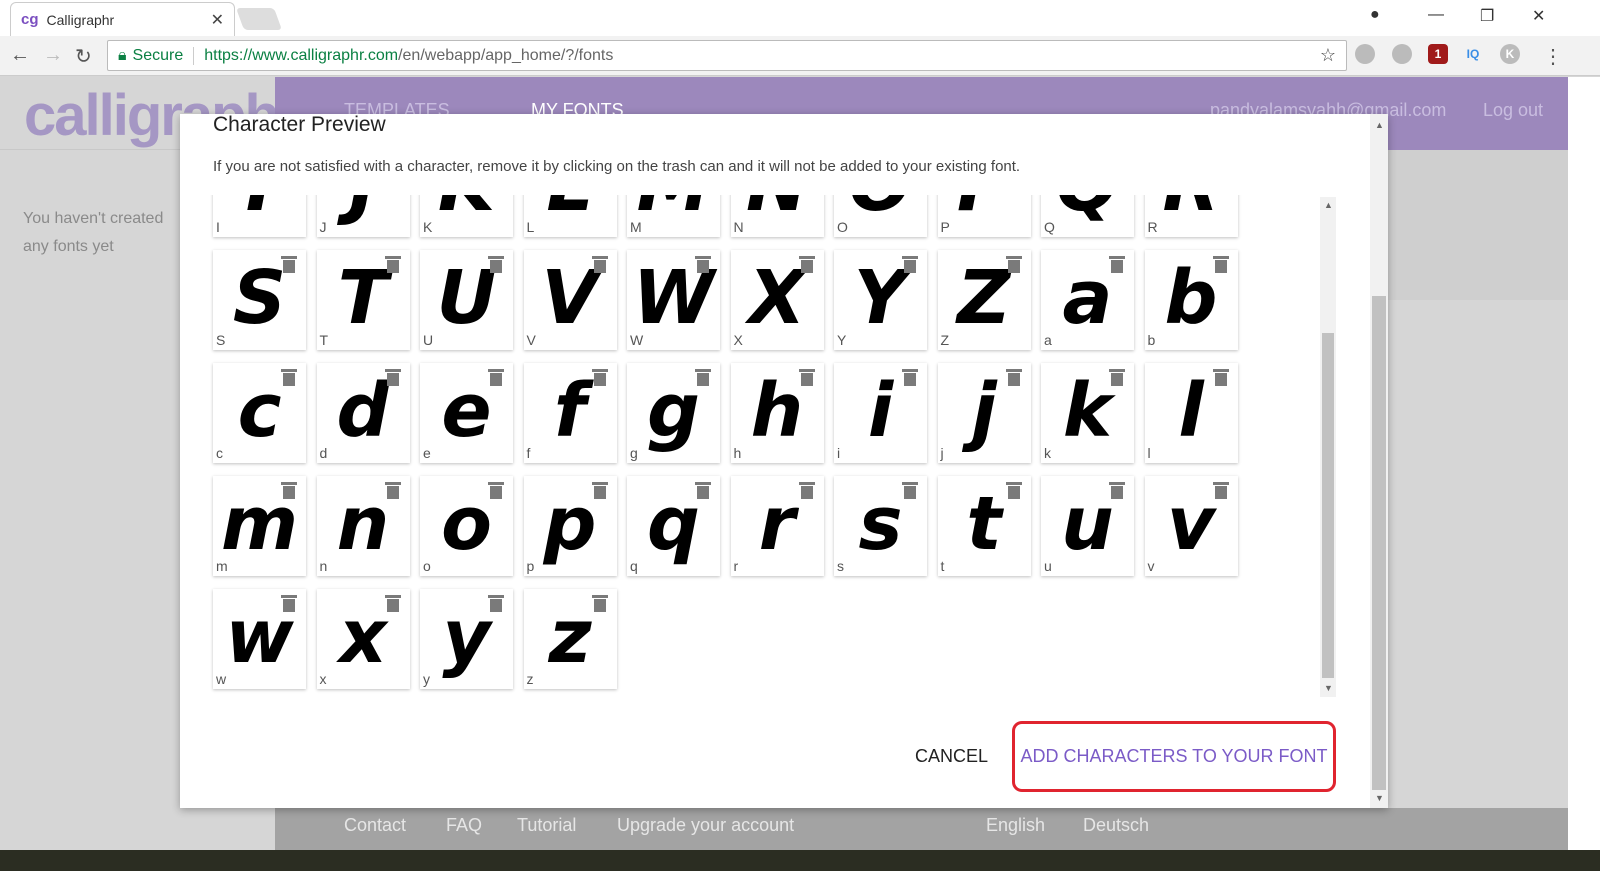 The image size is (1600, 871). Describe the element at coordinates (1379, 125) in the screenshot. I see `dialog-scroll-up-icon: ▲` at that location.